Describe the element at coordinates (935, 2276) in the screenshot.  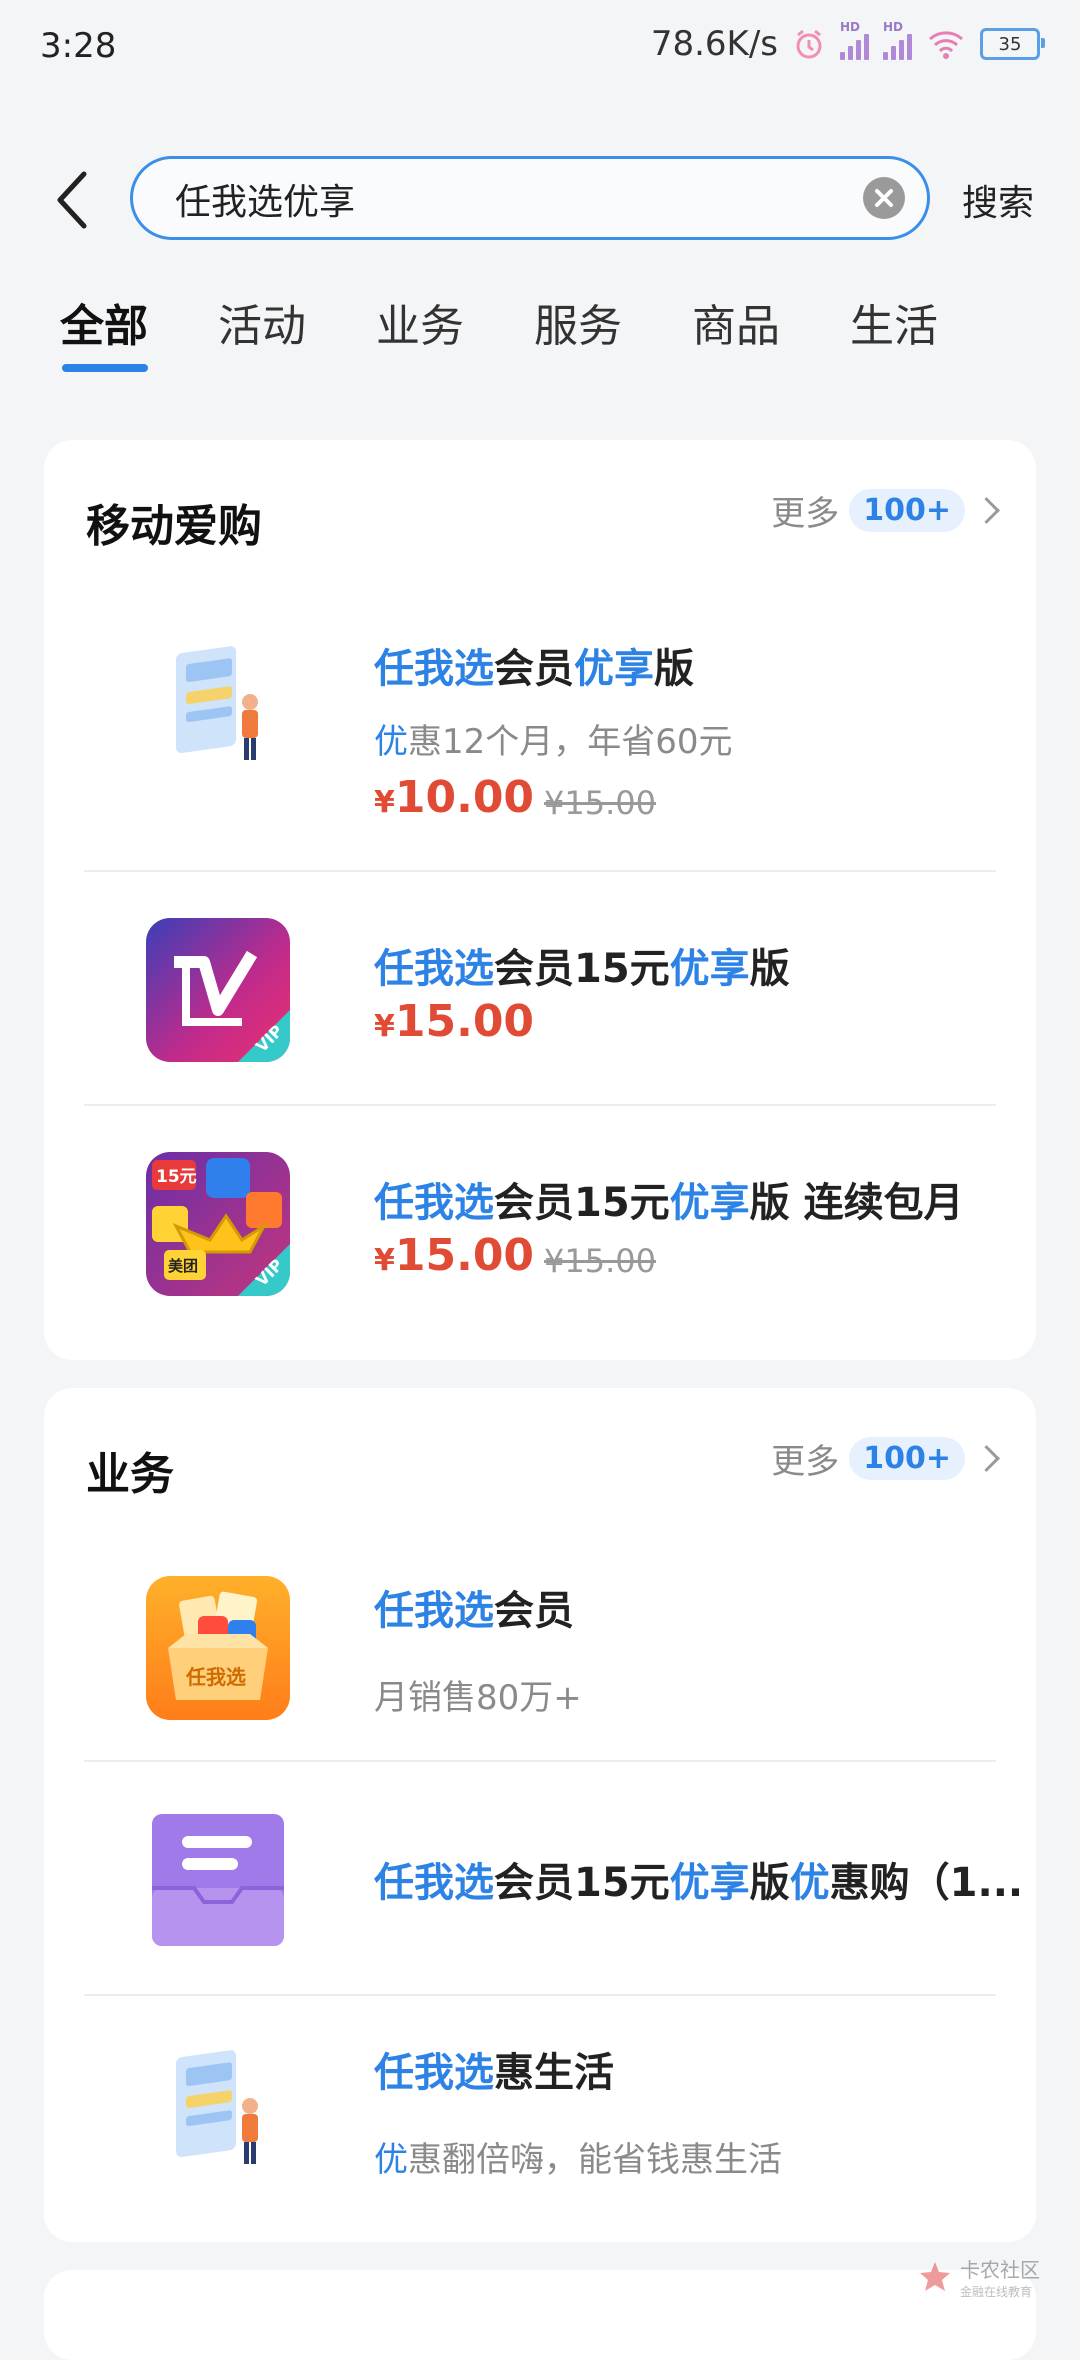
I see `watermark-logo-icon` at that location.